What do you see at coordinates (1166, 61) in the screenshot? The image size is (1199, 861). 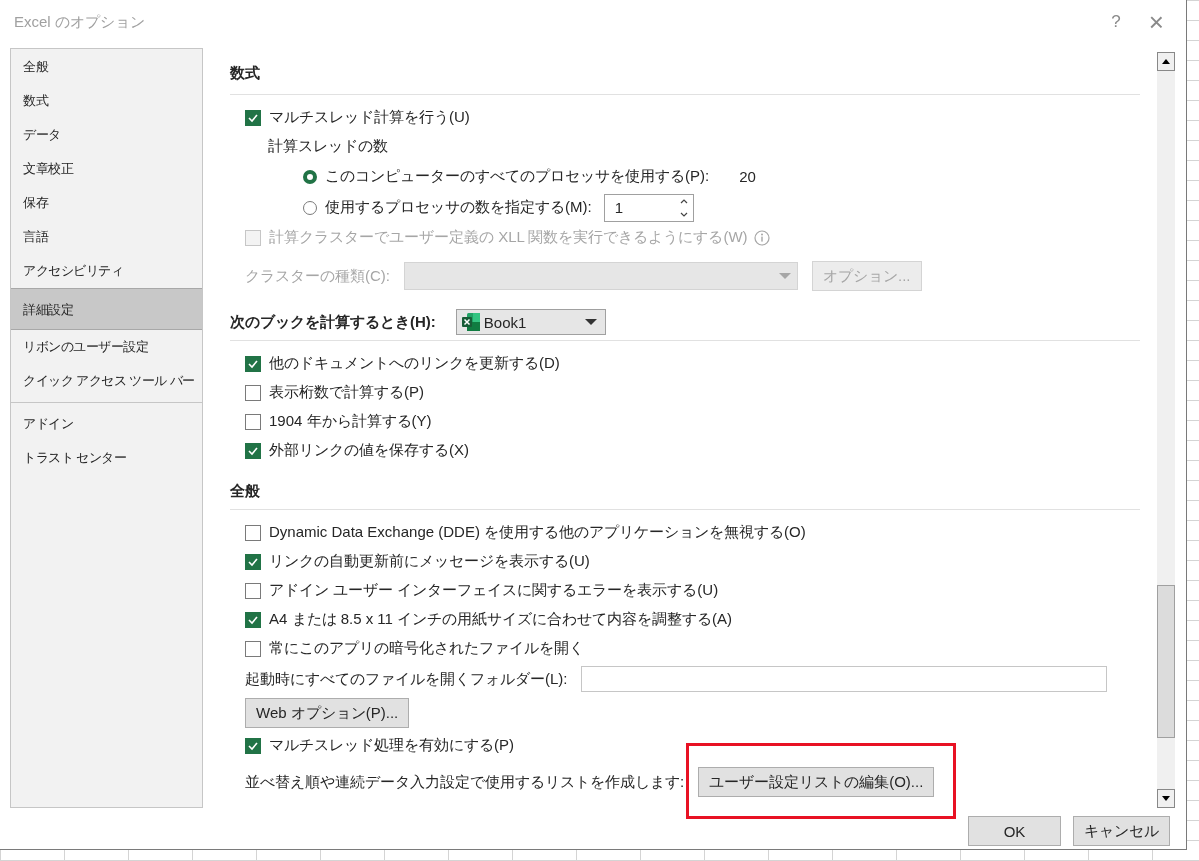 I see `scroll-up-icon` at bounding box center [1166, 61].